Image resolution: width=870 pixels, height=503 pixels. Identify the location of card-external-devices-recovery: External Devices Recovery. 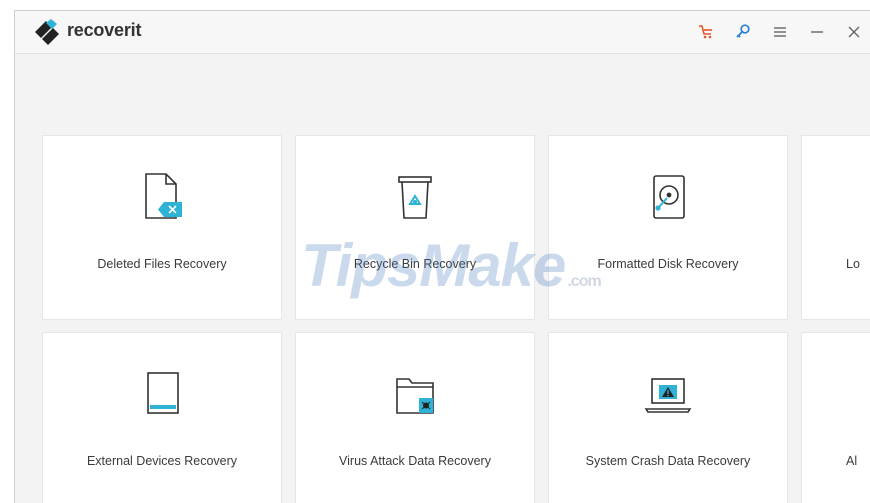
(162, 417).